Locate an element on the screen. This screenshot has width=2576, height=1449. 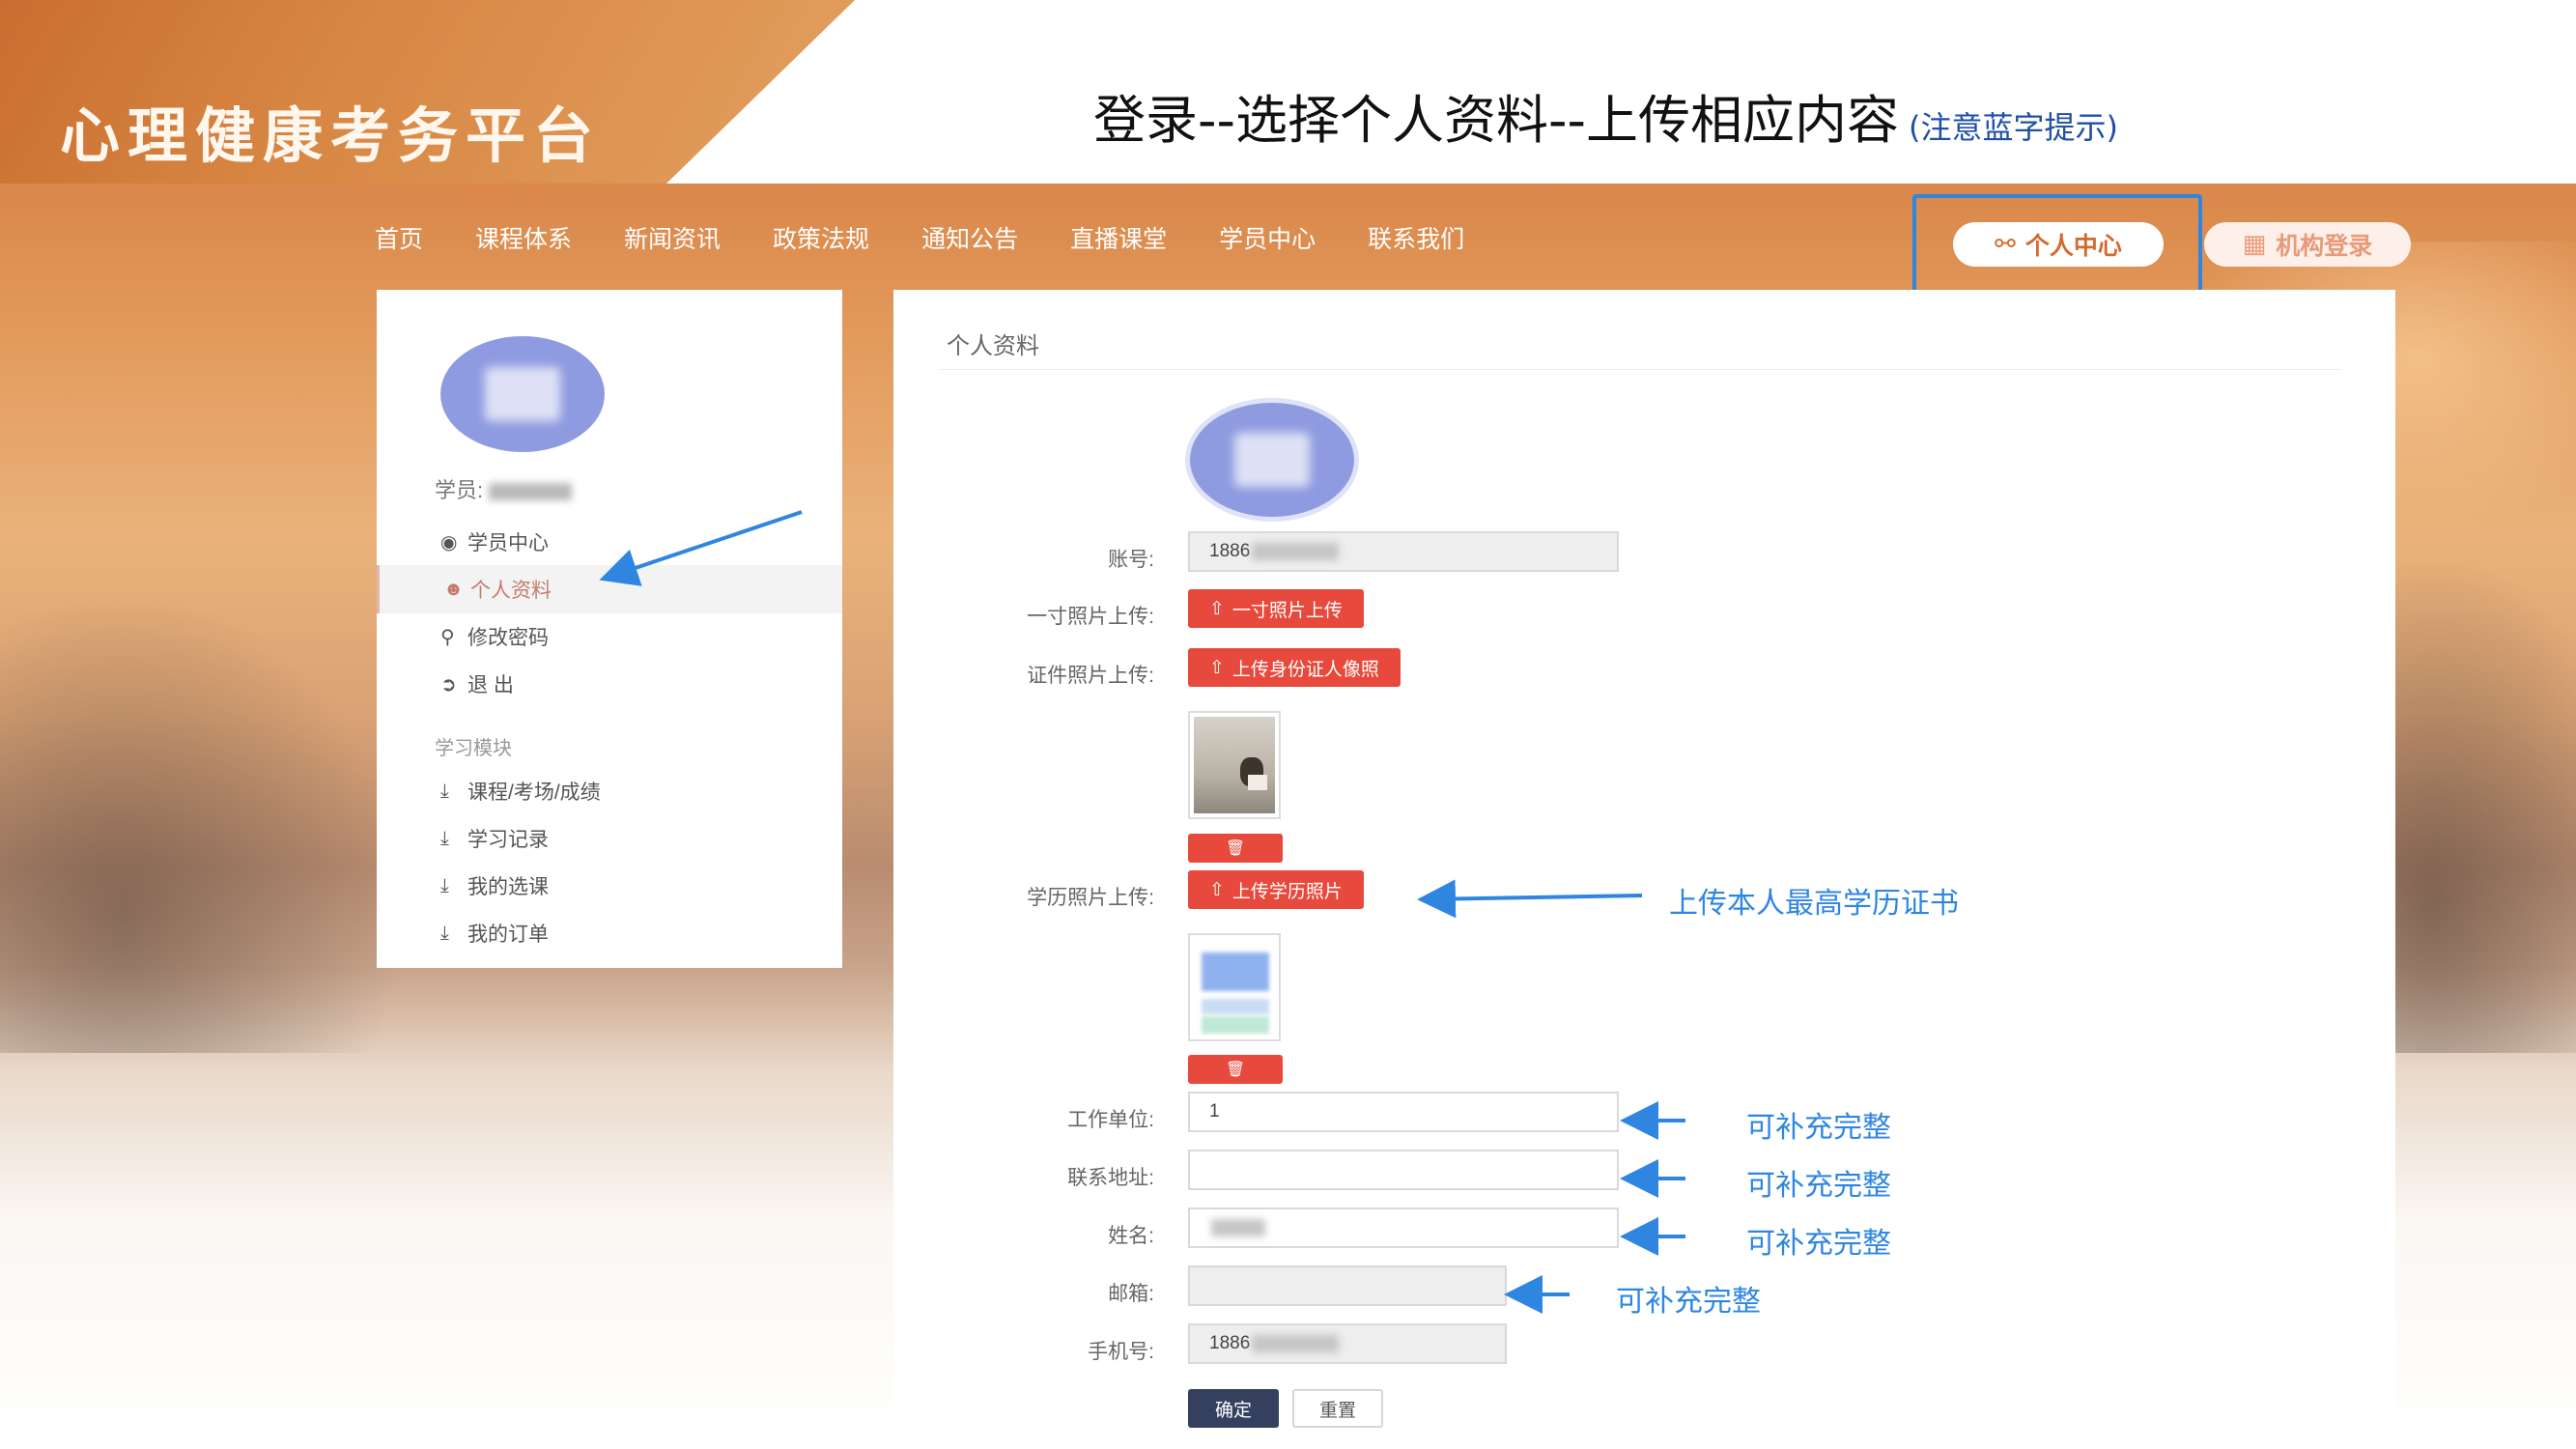
building-icon: ▦ is located at coordinates (2254, 244).